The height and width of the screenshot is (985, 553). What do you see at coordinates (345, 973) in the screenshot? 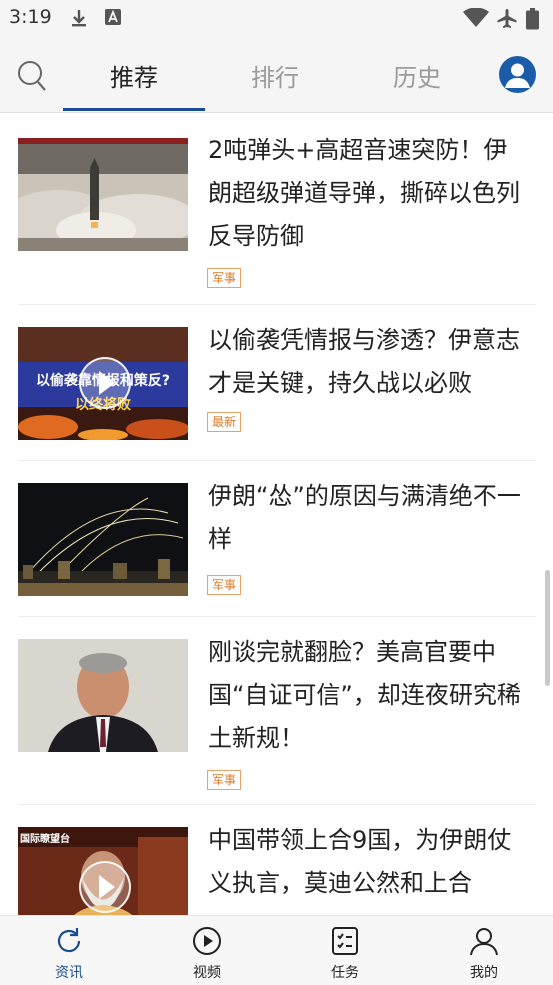
I see `nav-label: 任务` at bounding box center [345, 973].